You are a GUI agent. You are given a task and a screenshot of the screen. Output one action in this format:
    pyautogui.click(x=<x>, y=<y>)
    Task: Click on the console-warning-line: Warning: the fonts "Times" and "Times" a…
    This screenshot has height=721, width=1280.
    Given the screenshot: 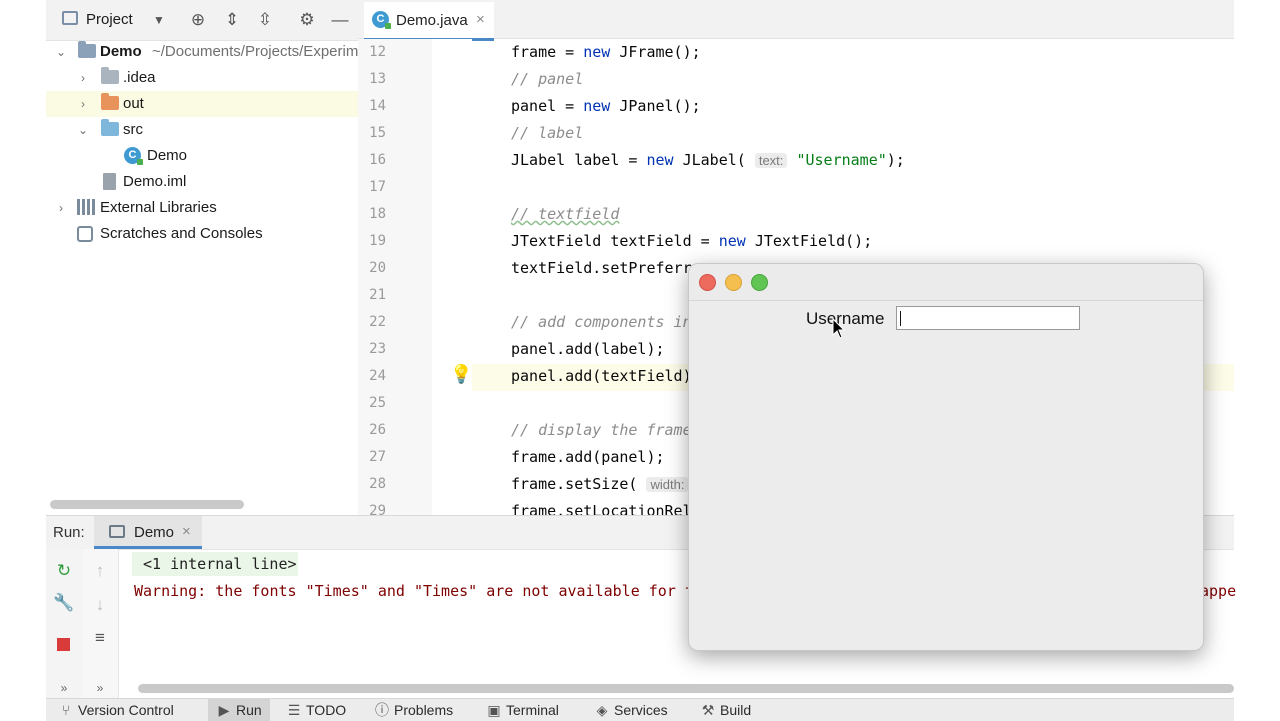 What is the action you would take?
    pyautogui.click(x=414, y=591)
    